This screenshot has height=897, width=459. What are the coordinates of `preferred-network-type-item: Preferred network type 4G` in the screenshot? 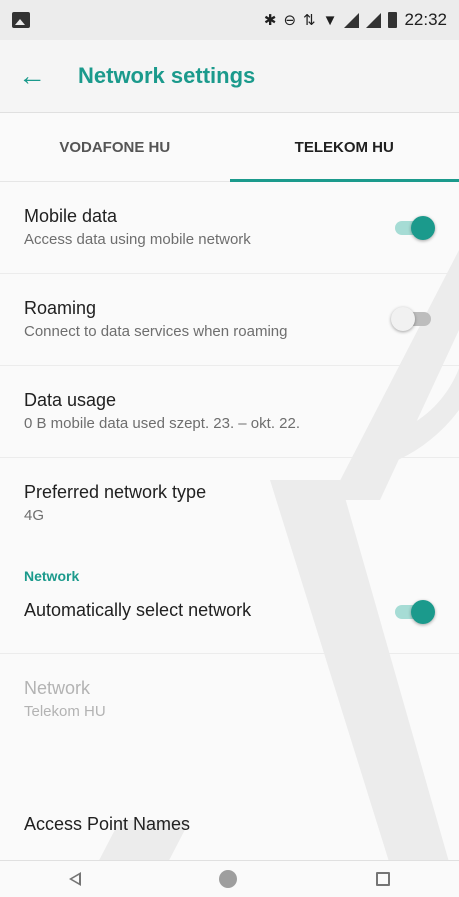 It's located at (229, 509).